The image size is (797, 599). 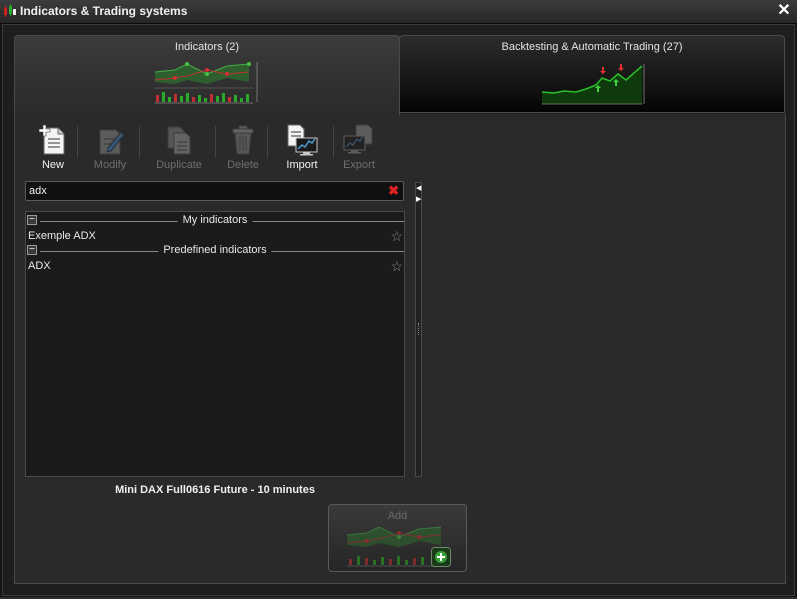 What do you see at coordinates (51, 139) in the screenshot?
I see `new-document-icon` at bounding box center [51, 139].